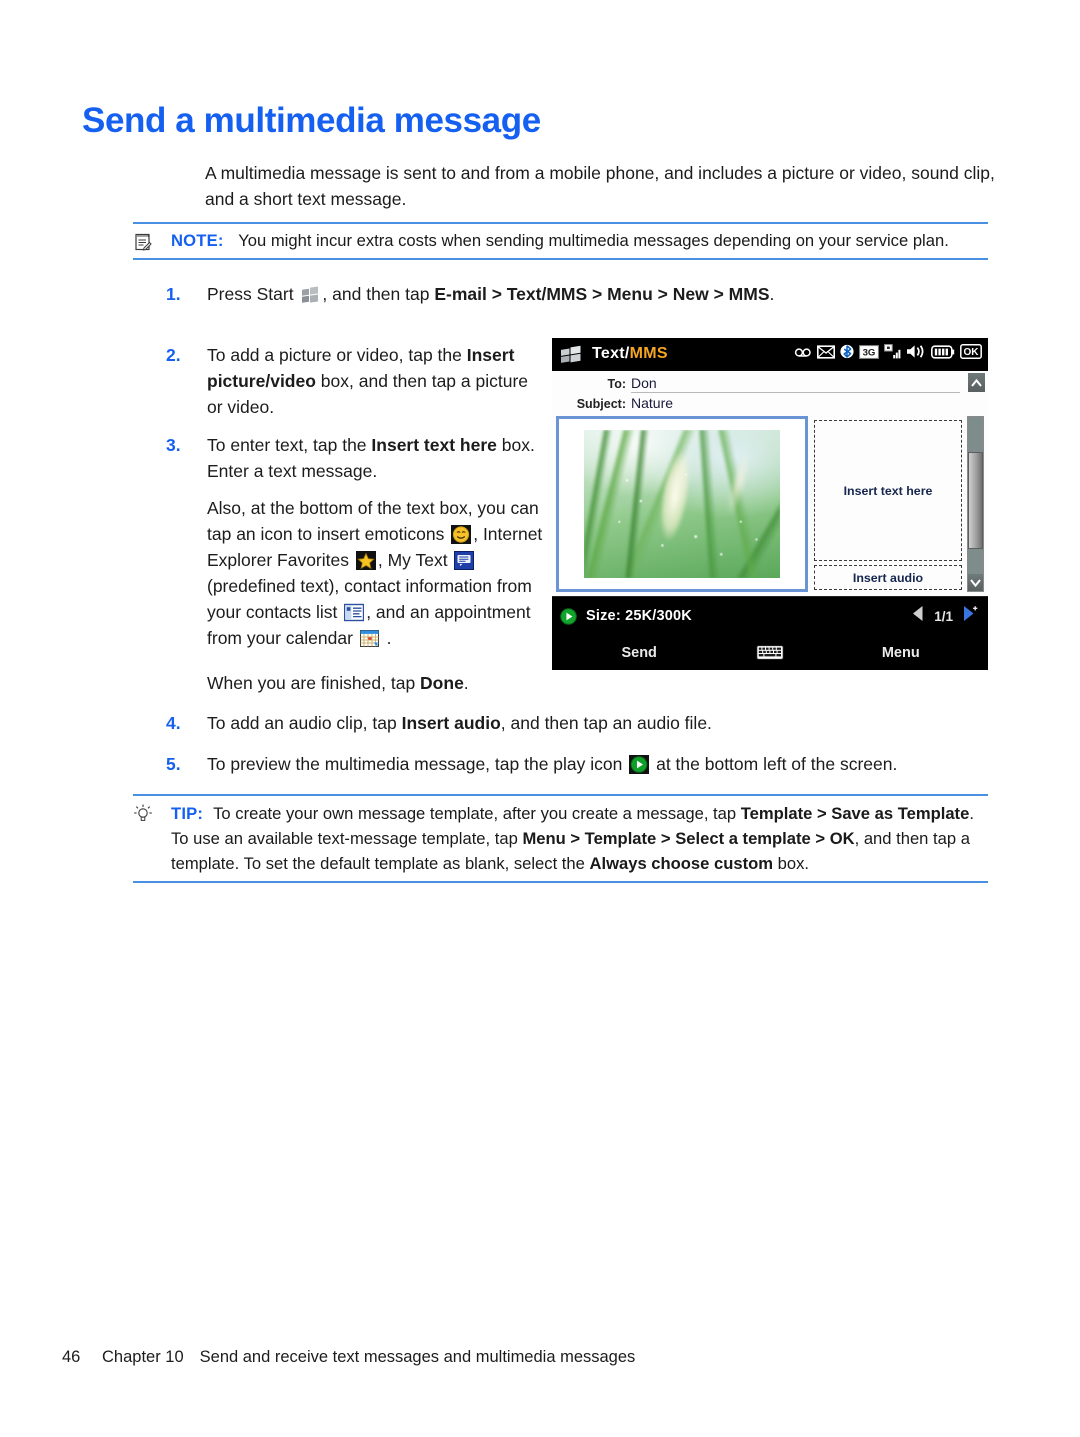 This screenshot has width=1080, height=1437. I want to click on phone-title: Text/MMS, so click(630, 354).